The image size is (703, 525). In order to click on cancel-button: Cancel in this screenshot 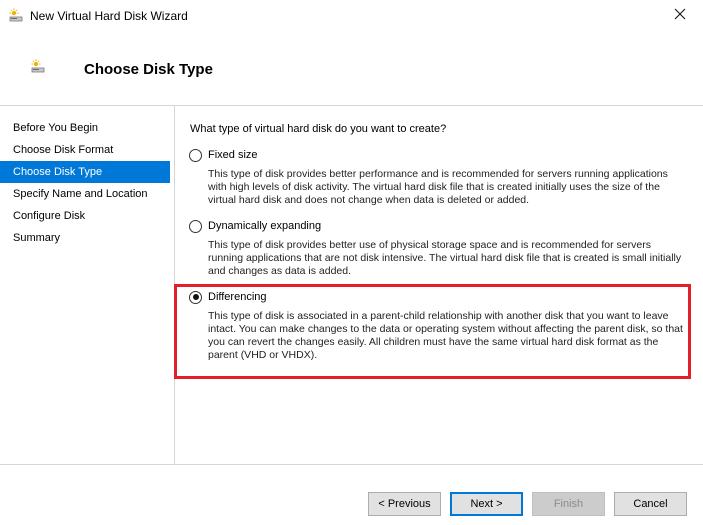, I will do `click(650, 504)`.